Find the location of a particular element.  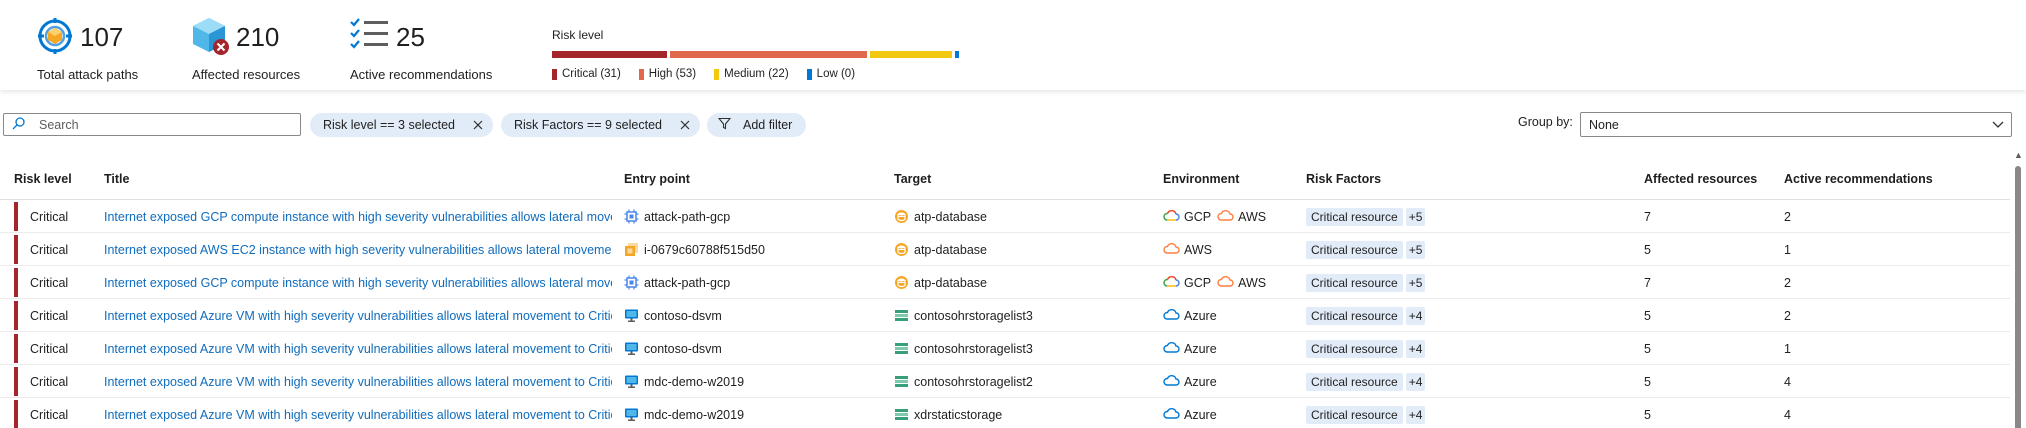

checklist-icon is located at coordinates (371, 37).